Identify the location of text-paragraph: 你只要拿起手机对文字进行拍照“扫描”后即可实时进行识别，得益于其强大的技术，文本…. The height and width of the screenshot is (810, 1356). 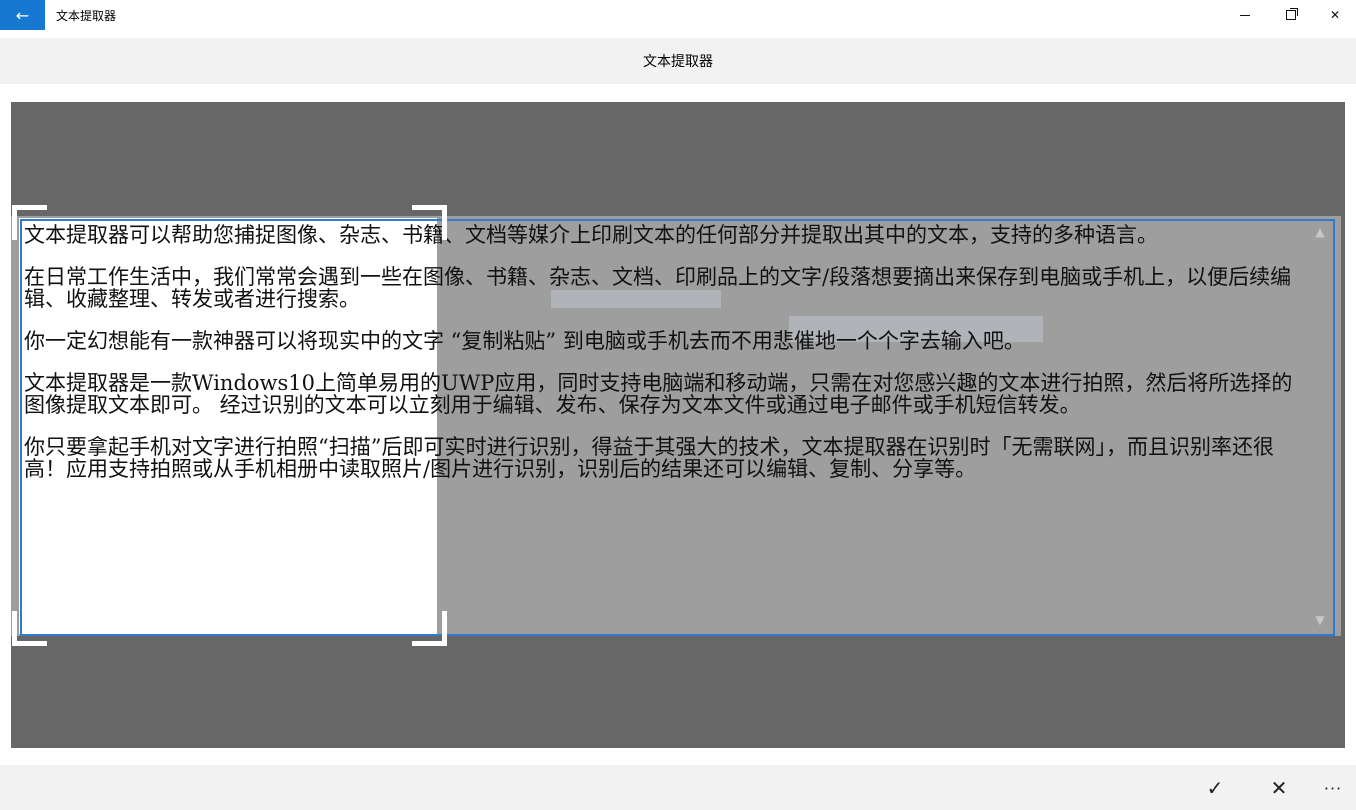
(649, 458).